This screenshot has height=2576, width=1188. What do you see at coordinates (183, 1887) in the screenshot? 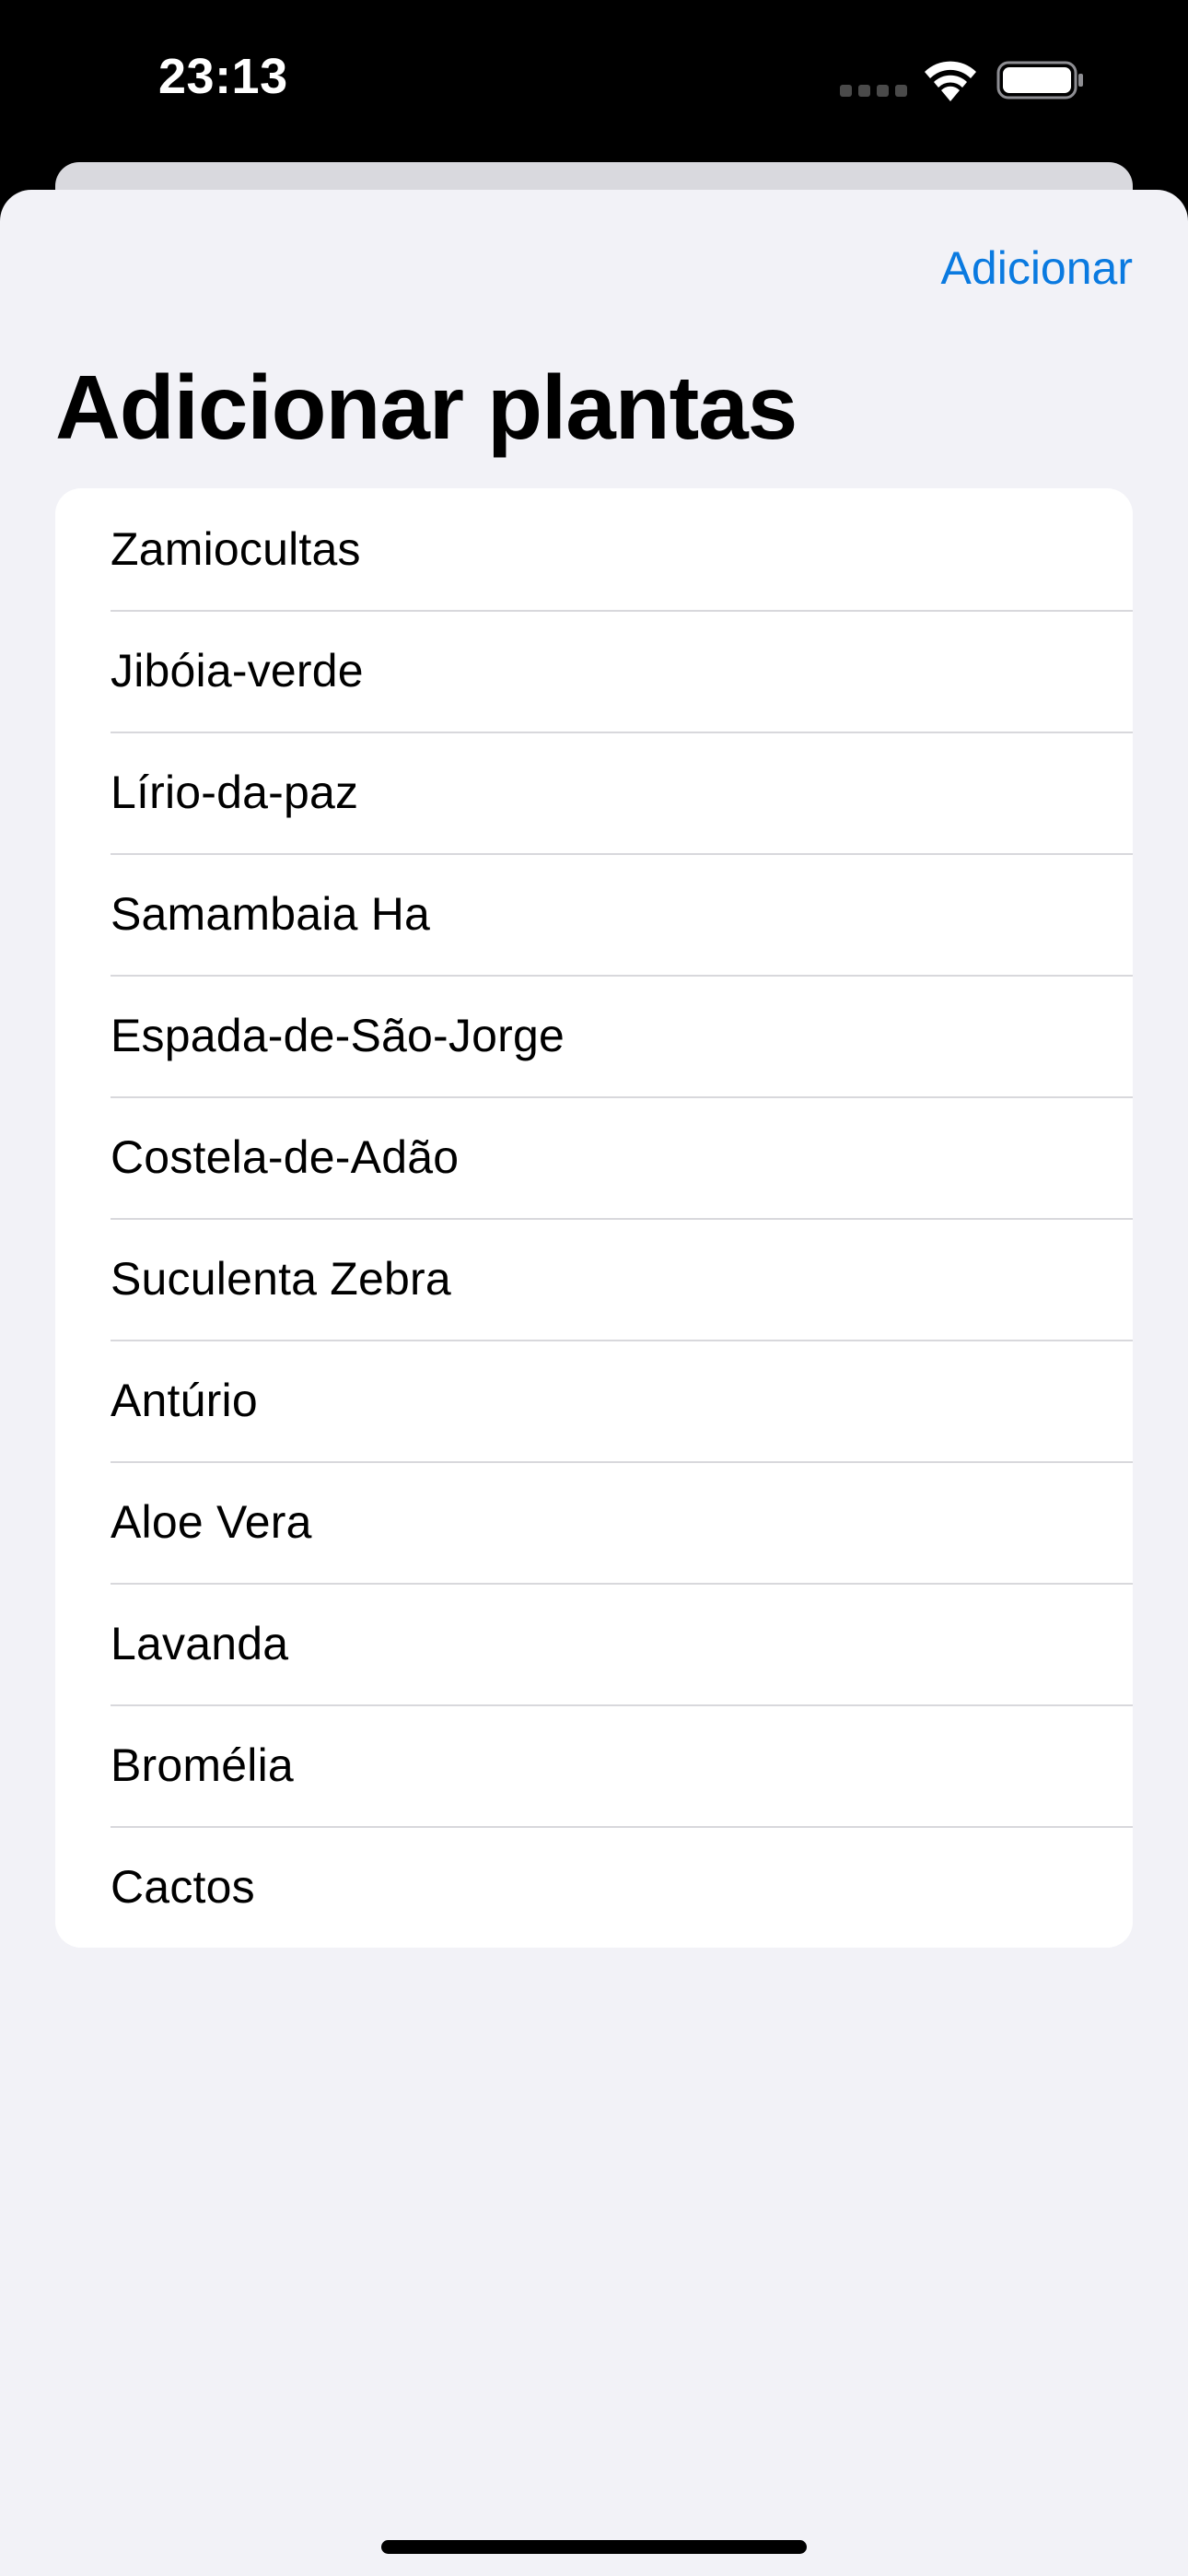
I see `plant-name: Cactos` at bounding box center [183, 1887].